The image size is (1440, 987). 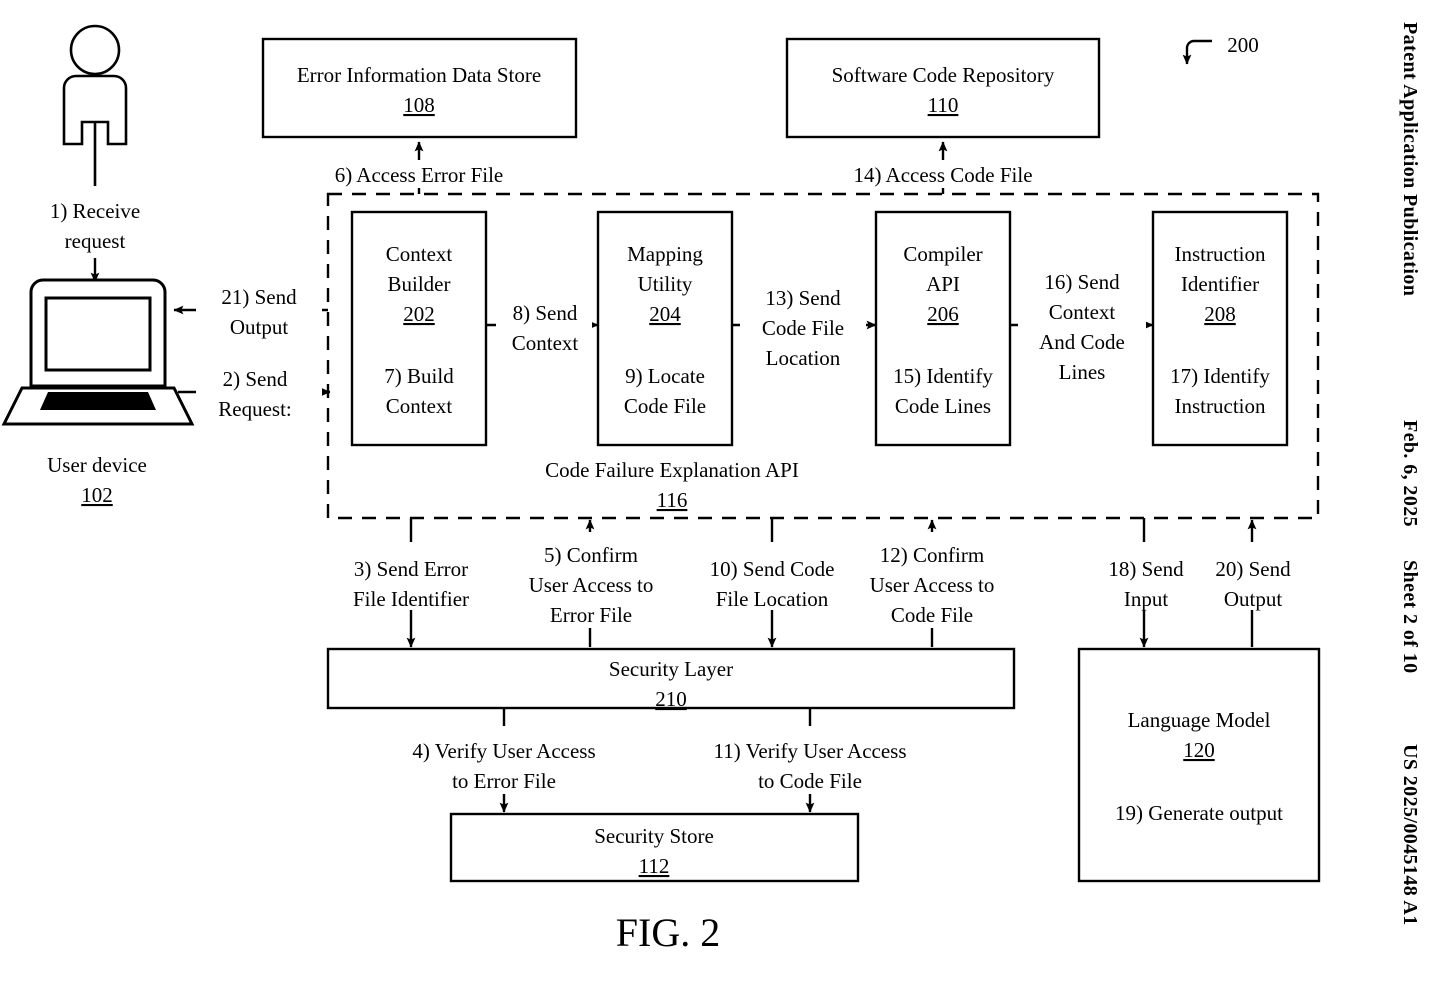 I want to click on error-store-label: Error Information Data Store, so click(x=419, y=75).